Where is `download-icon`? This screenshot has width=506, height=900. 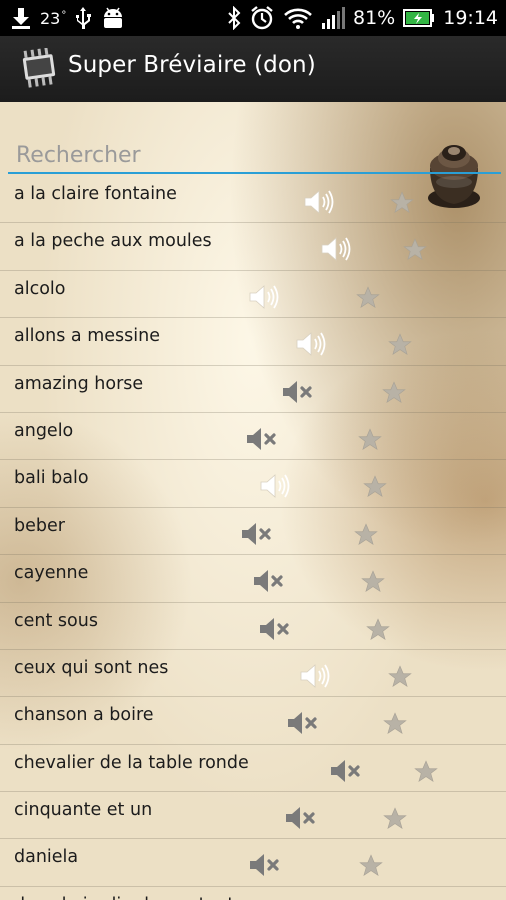
download-icon is located at coordinates (21, 18).